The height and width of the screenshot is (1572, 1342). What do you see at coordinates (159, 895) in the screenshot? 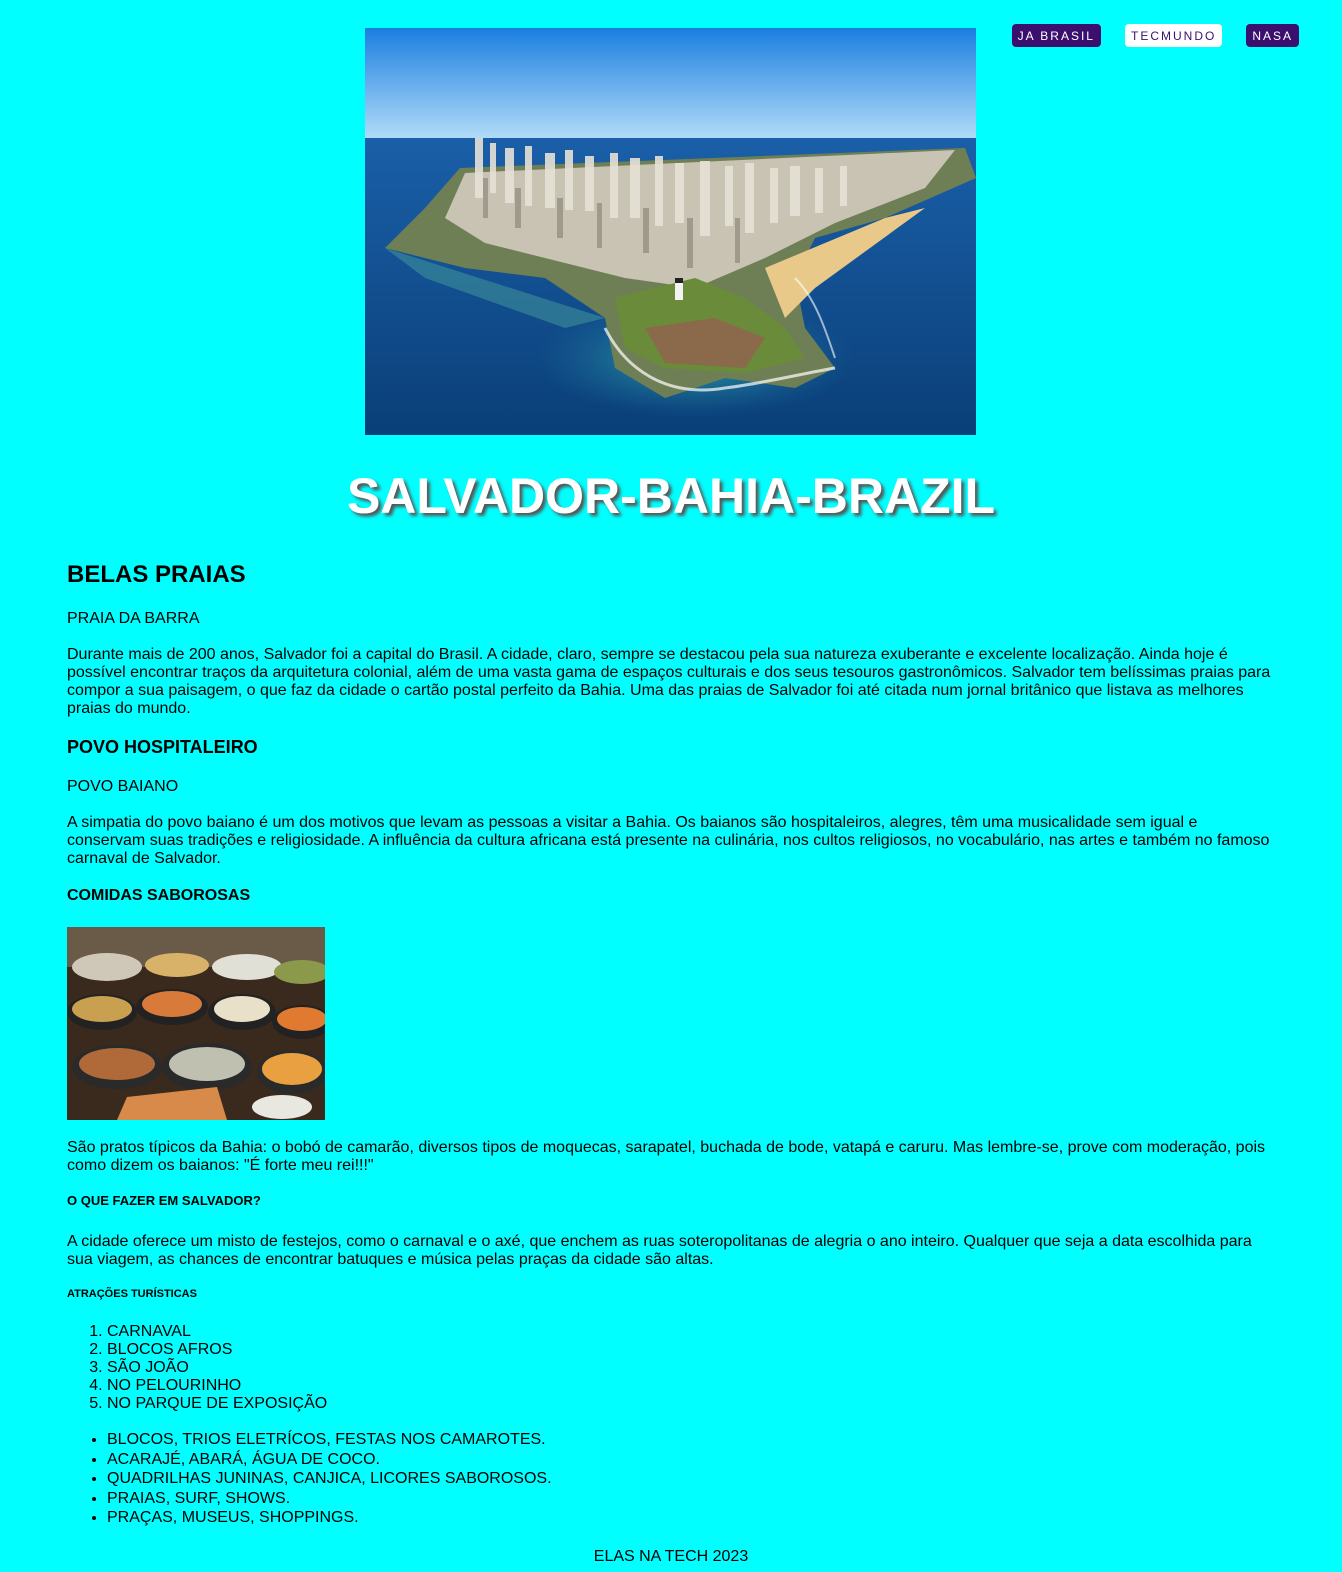
I see `section-heading-comidas: COMIDAS SABOROSAS` at bounding box center [159, 895].